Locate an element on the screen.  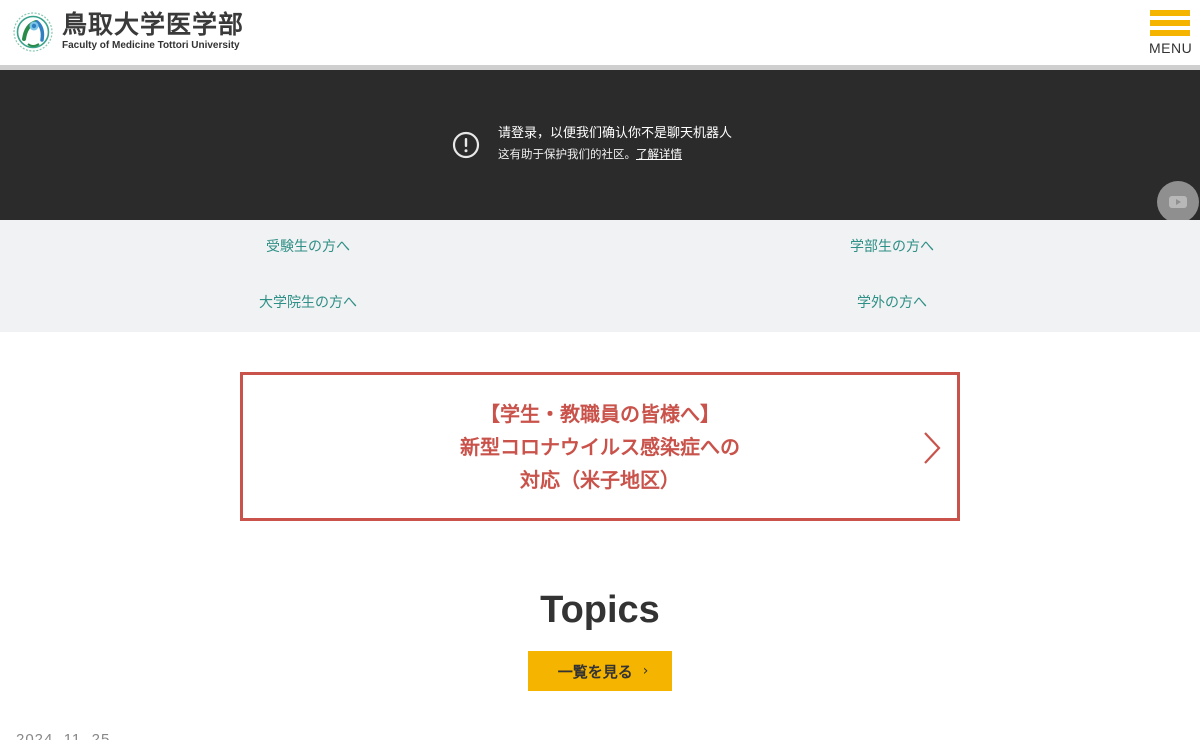
youtube-icon is located at coordinates (1178, 202).